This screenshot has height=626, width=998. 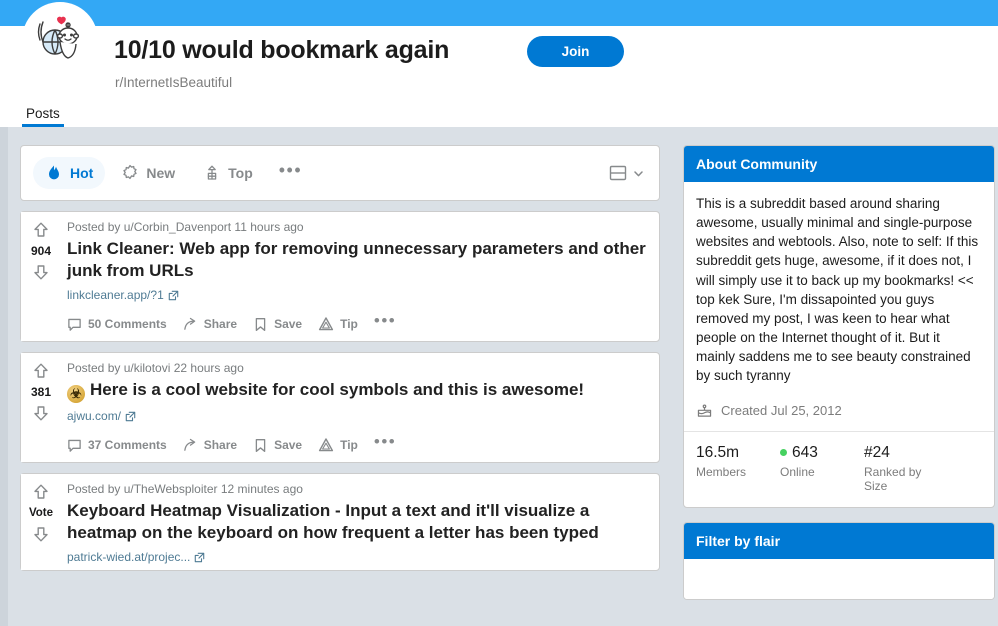 I want to click on community-banner, so click(x=499, y=13).